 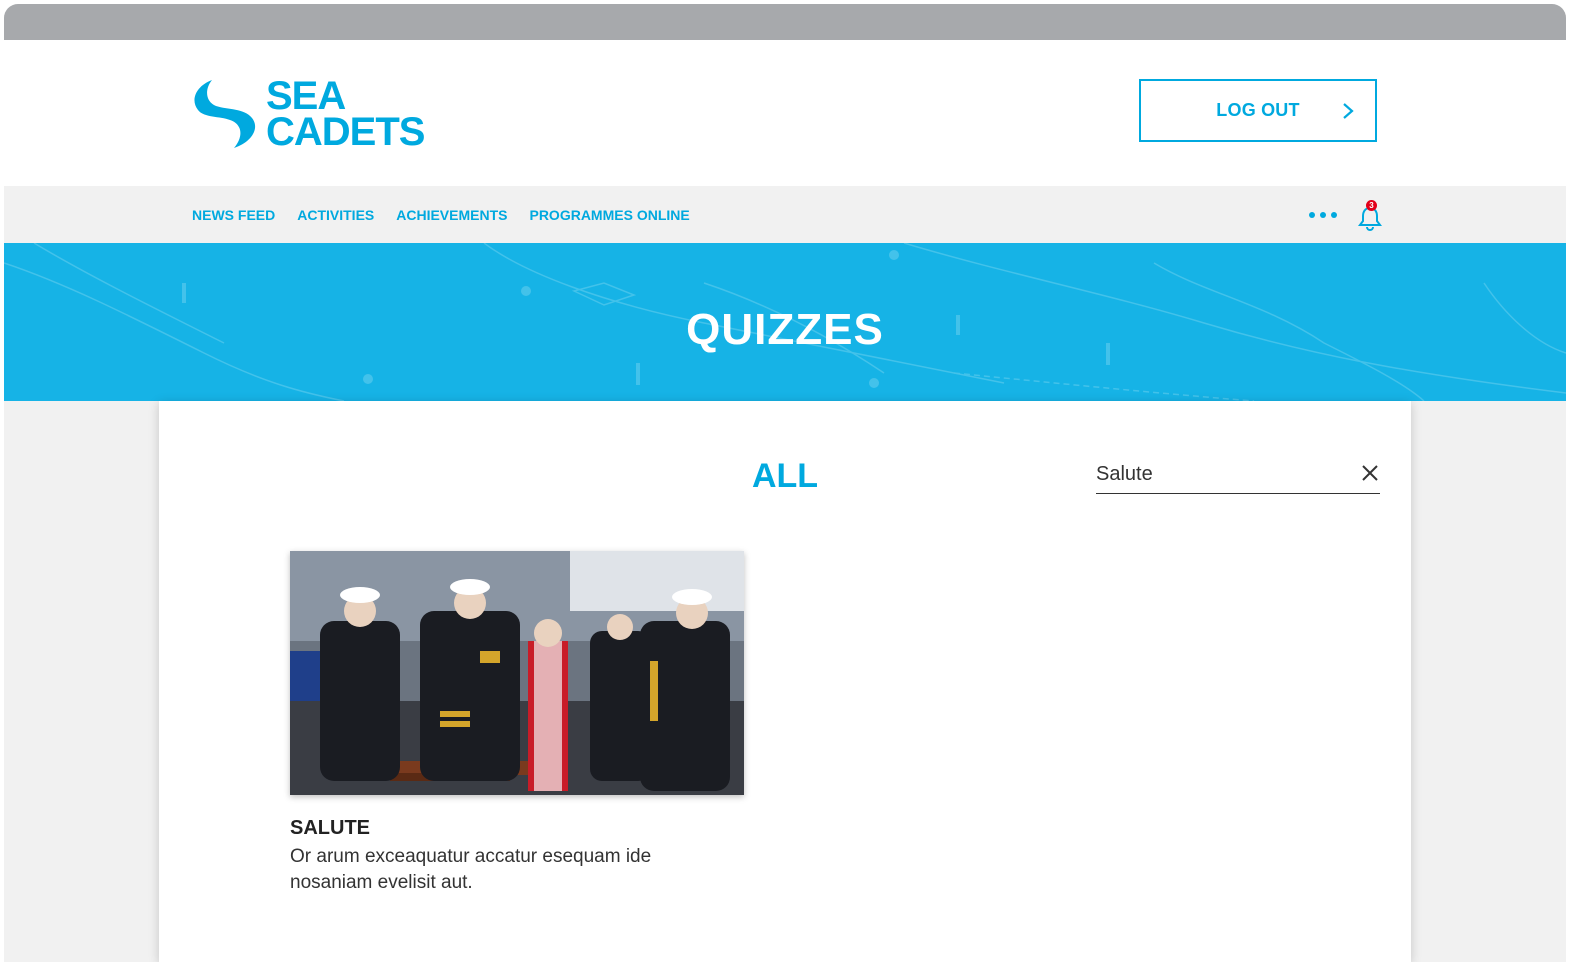 What do you see at coordinates (451, 215) in the screenshot?
I see `nav-item-achievements: ACHIEVEMENTS` at bounding box center [451, 215].